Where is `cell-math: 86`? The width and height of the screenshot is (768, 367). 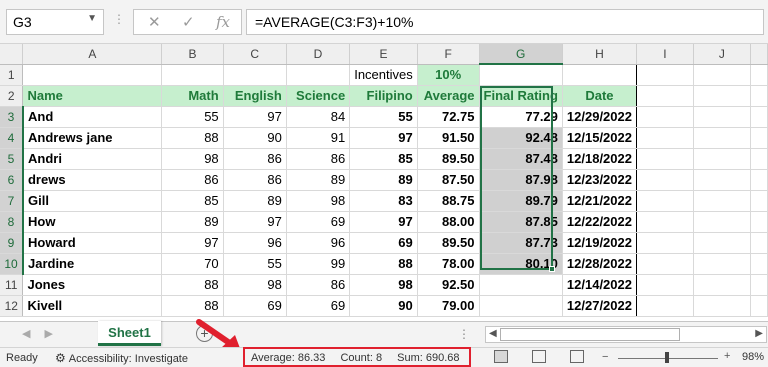
cell-math: 86 is located at coordinates (192, 180).